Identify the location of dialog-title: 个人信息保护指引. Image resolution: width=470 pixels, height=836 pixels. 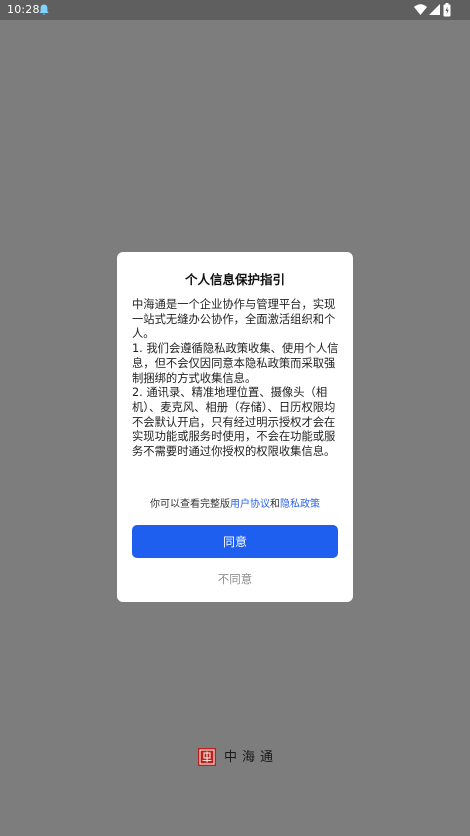
(234, 279).